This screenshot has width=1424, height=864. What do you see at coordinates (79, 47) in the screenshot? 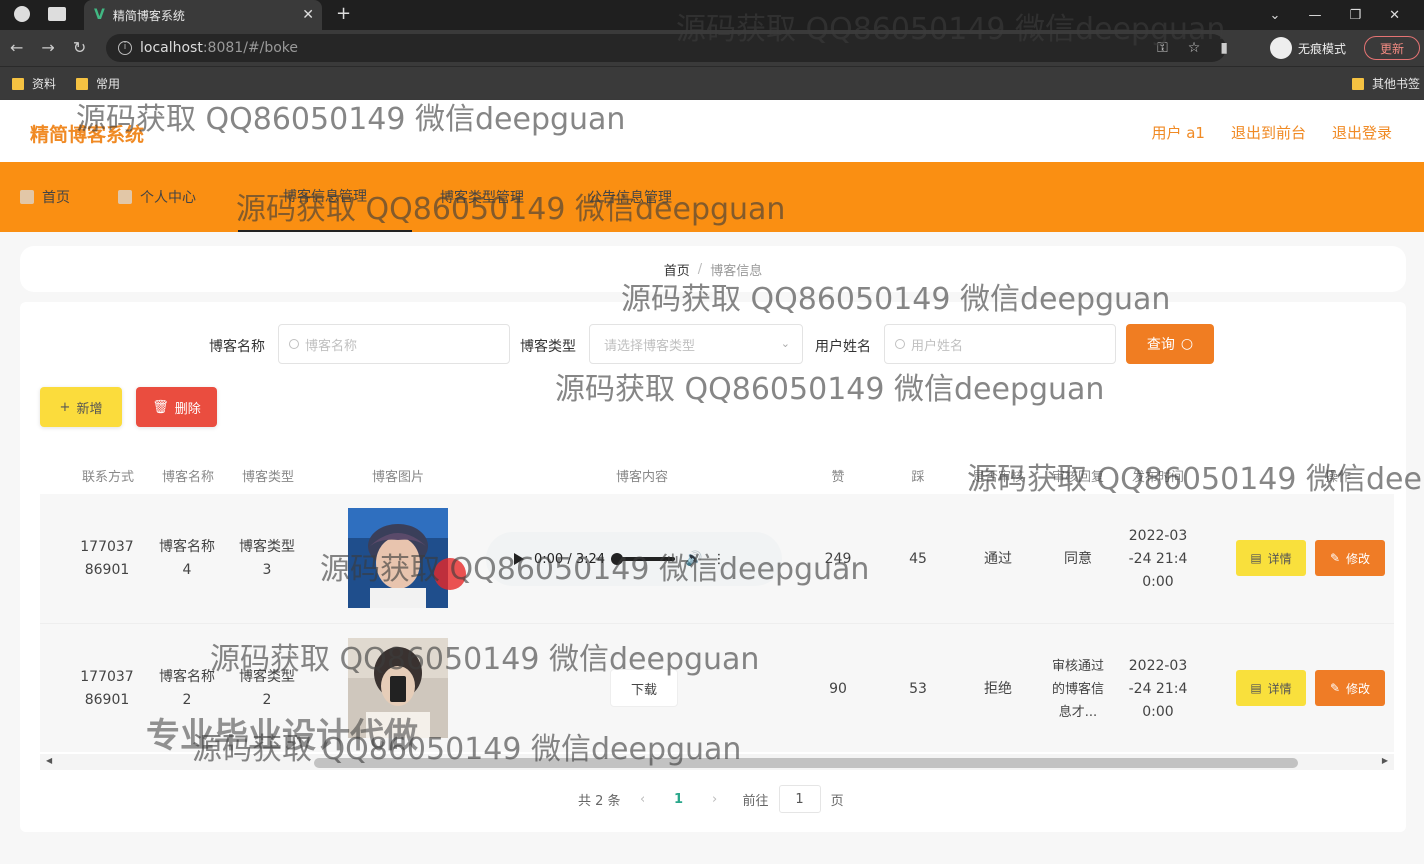
I see `reload-icon: ↻` at bounding box center [79, 47].